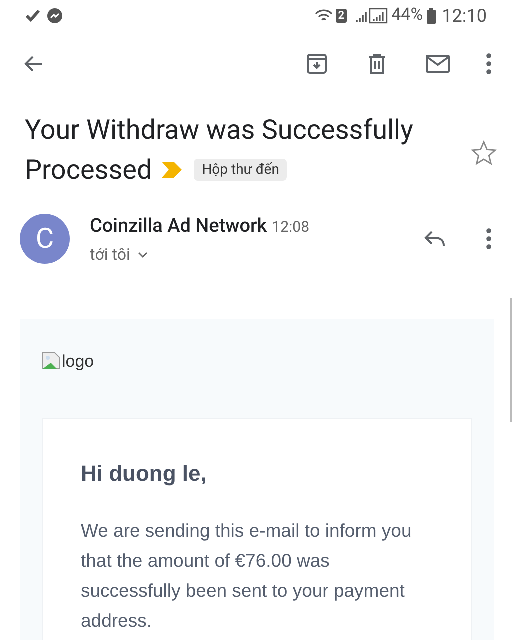 The width and height of the screenshot is (513, 640). I want to click on signal-icon, so click(371, 16).